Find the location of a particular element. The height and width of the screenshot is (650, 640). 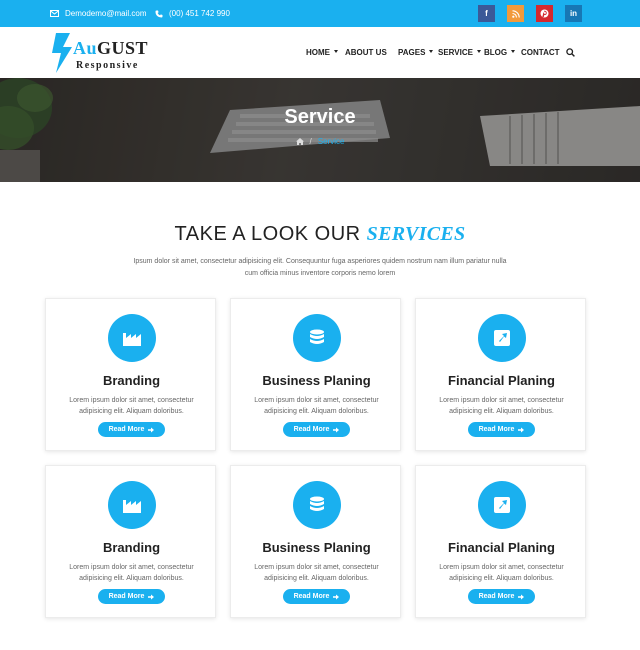

envelope-icon is located at coordinates (54, 13).